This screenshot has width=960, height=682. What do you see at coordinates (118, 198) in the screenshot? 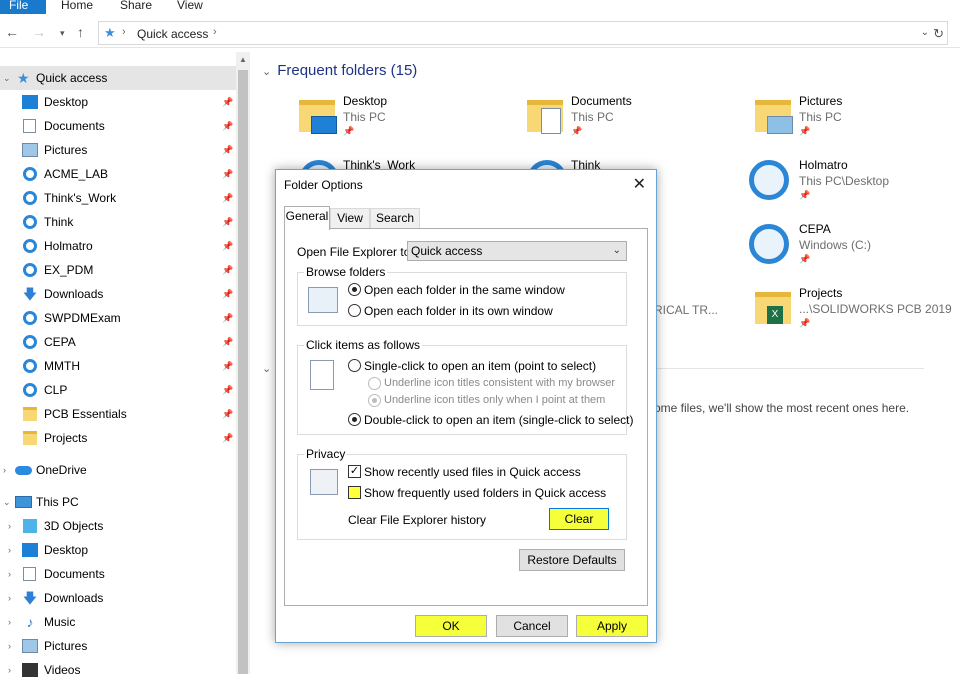
I see `nav-item-thinks-work: Think's_Work 📌` at bounding box center [118, 198].